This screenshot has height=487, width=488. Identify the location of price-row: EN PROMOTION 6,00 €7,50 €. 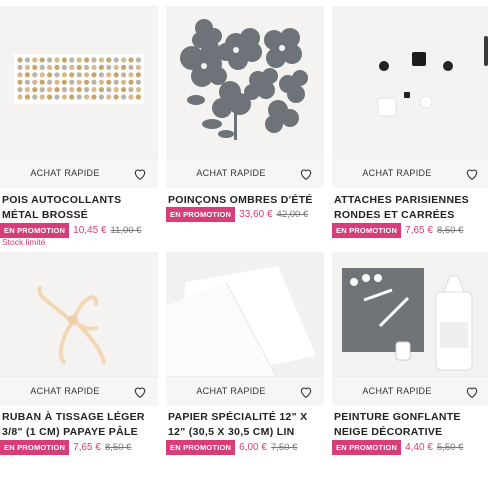
(245, 447).